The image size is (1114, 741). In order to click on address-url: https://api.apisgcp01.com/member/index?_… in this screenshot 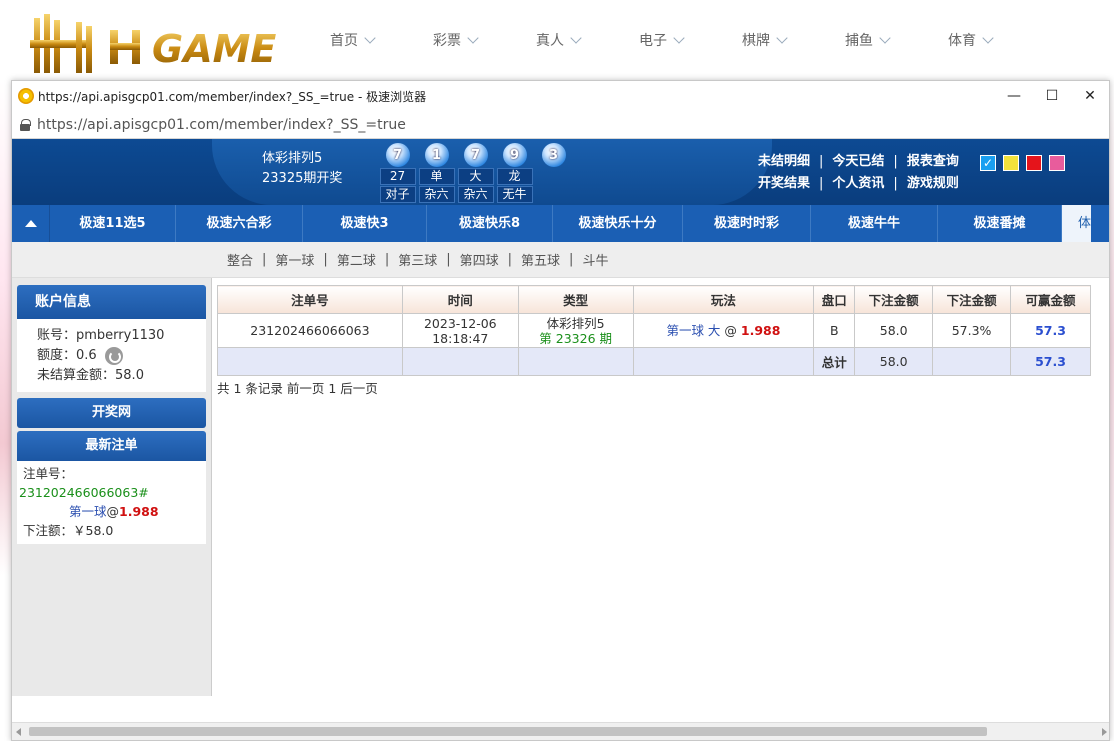, I will do `click(221, 125)`.